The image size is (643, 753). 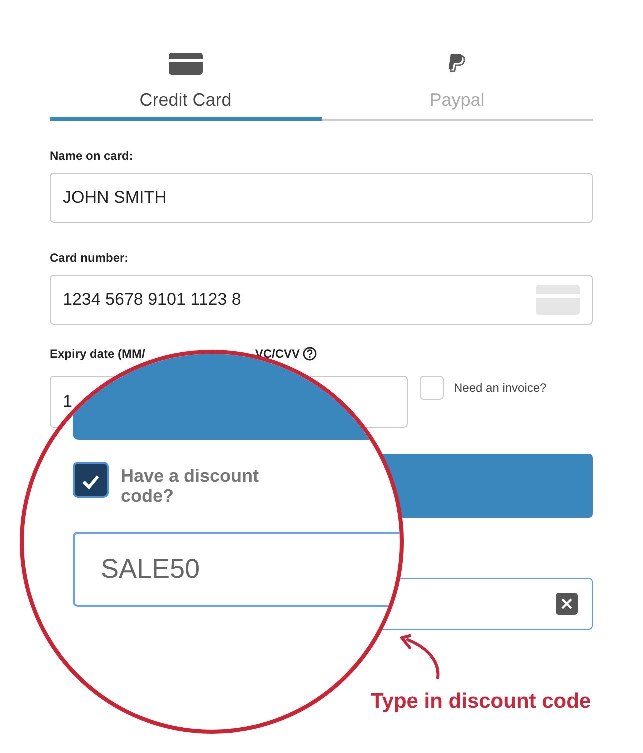 What do you see at coordinates (185, 64) in the screenshot?
I see `credit-card-icon` at bounding box center [185, 64].